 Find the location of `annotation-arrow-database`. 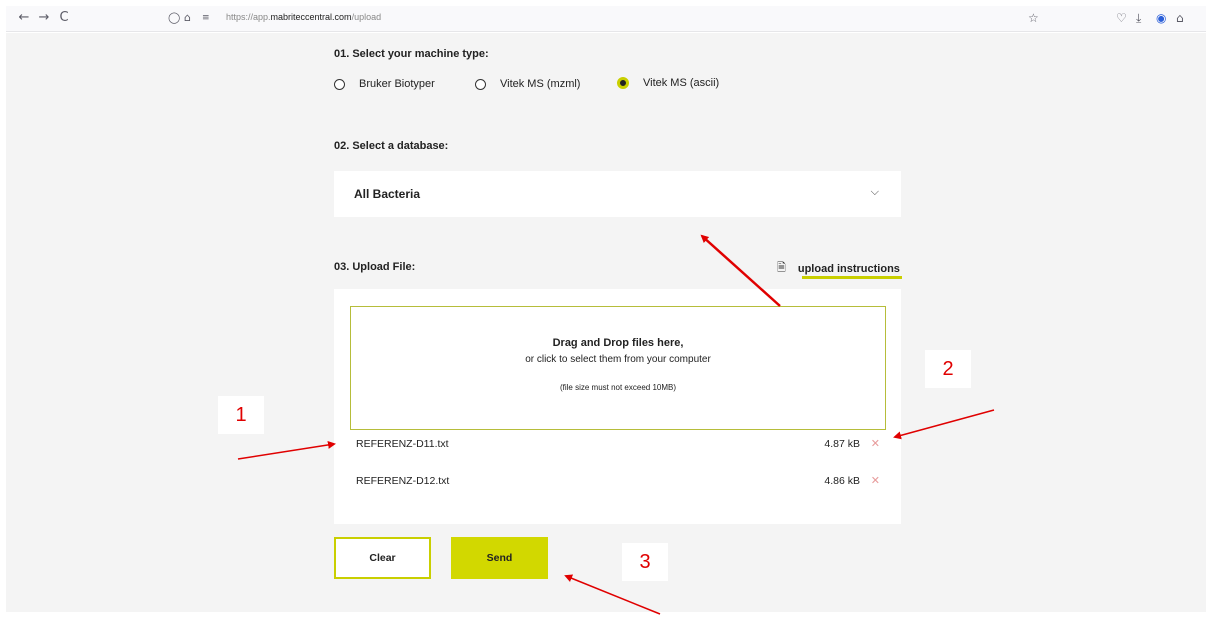

annotation-arrow-database is located at coordinates (740, 270).